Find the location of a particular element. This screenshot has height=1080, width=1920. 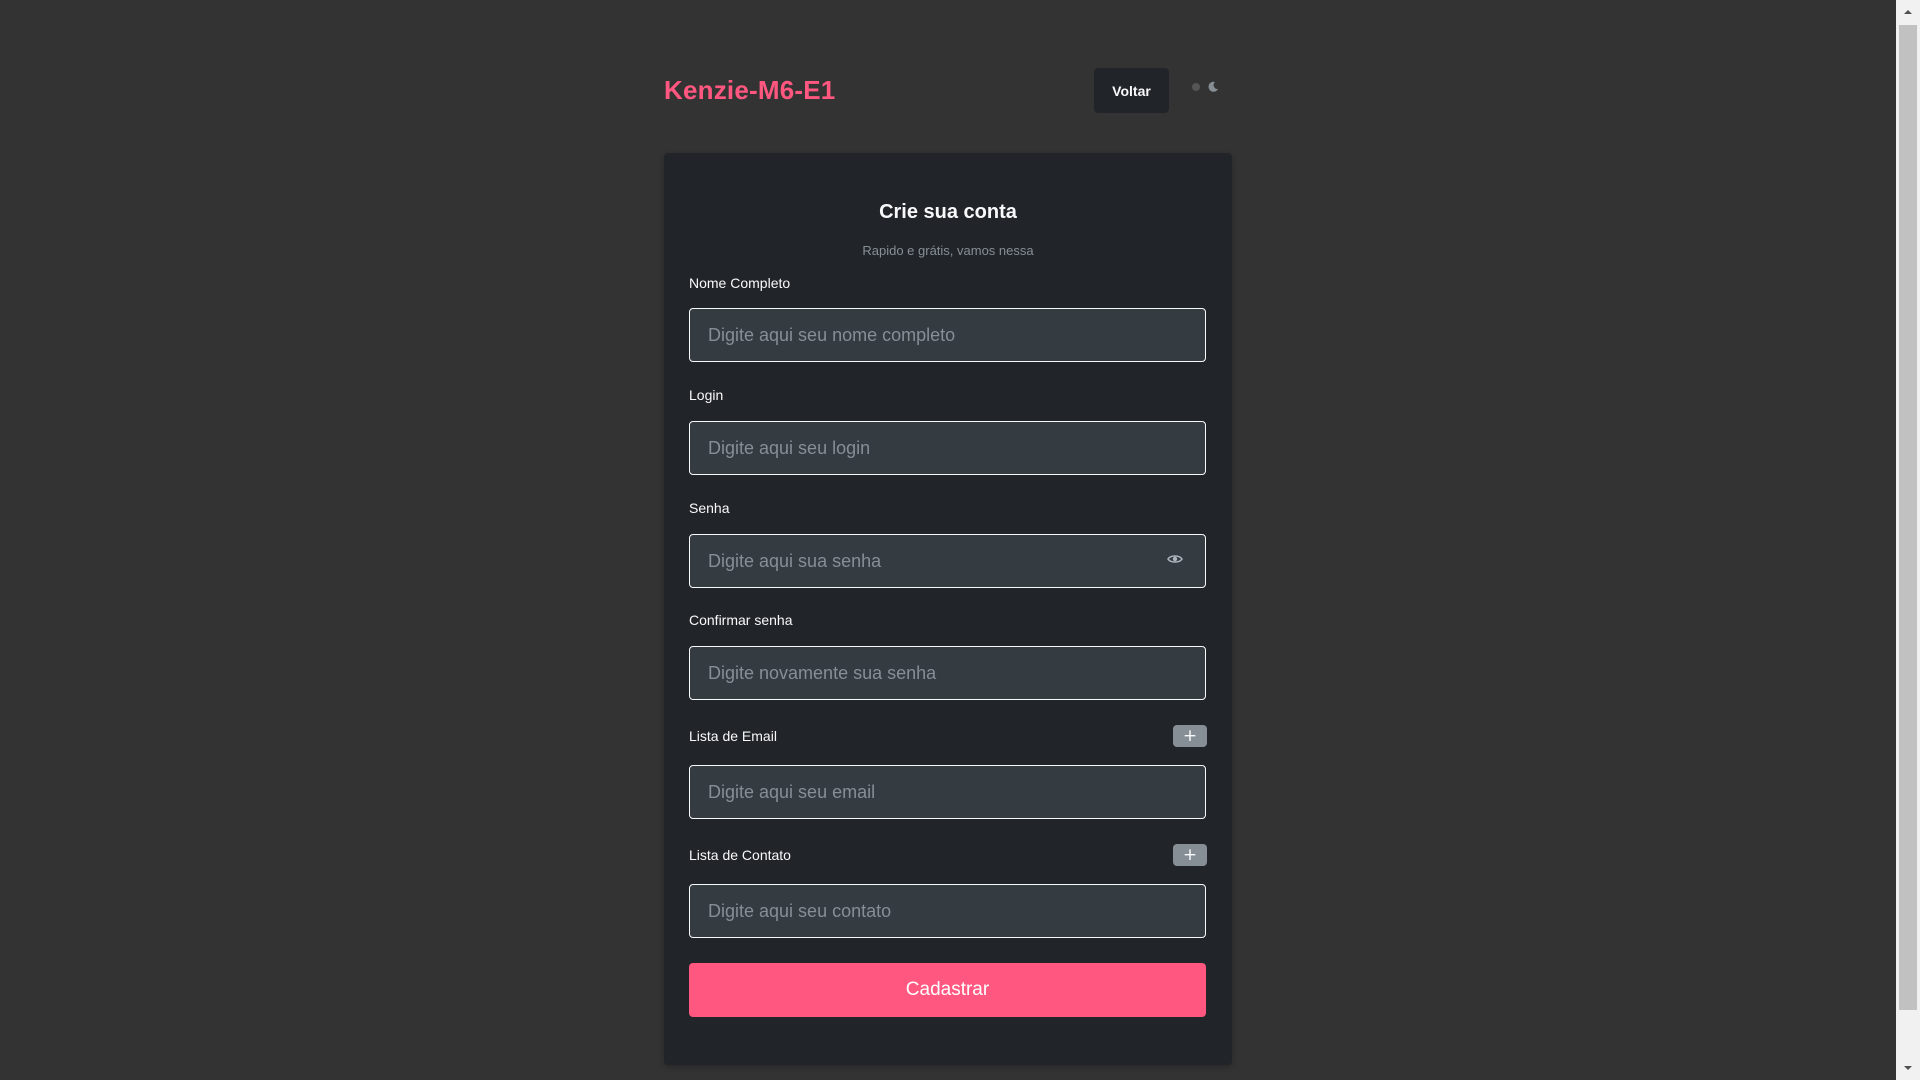

theme-toggle is located at coordinates (1210, 90).